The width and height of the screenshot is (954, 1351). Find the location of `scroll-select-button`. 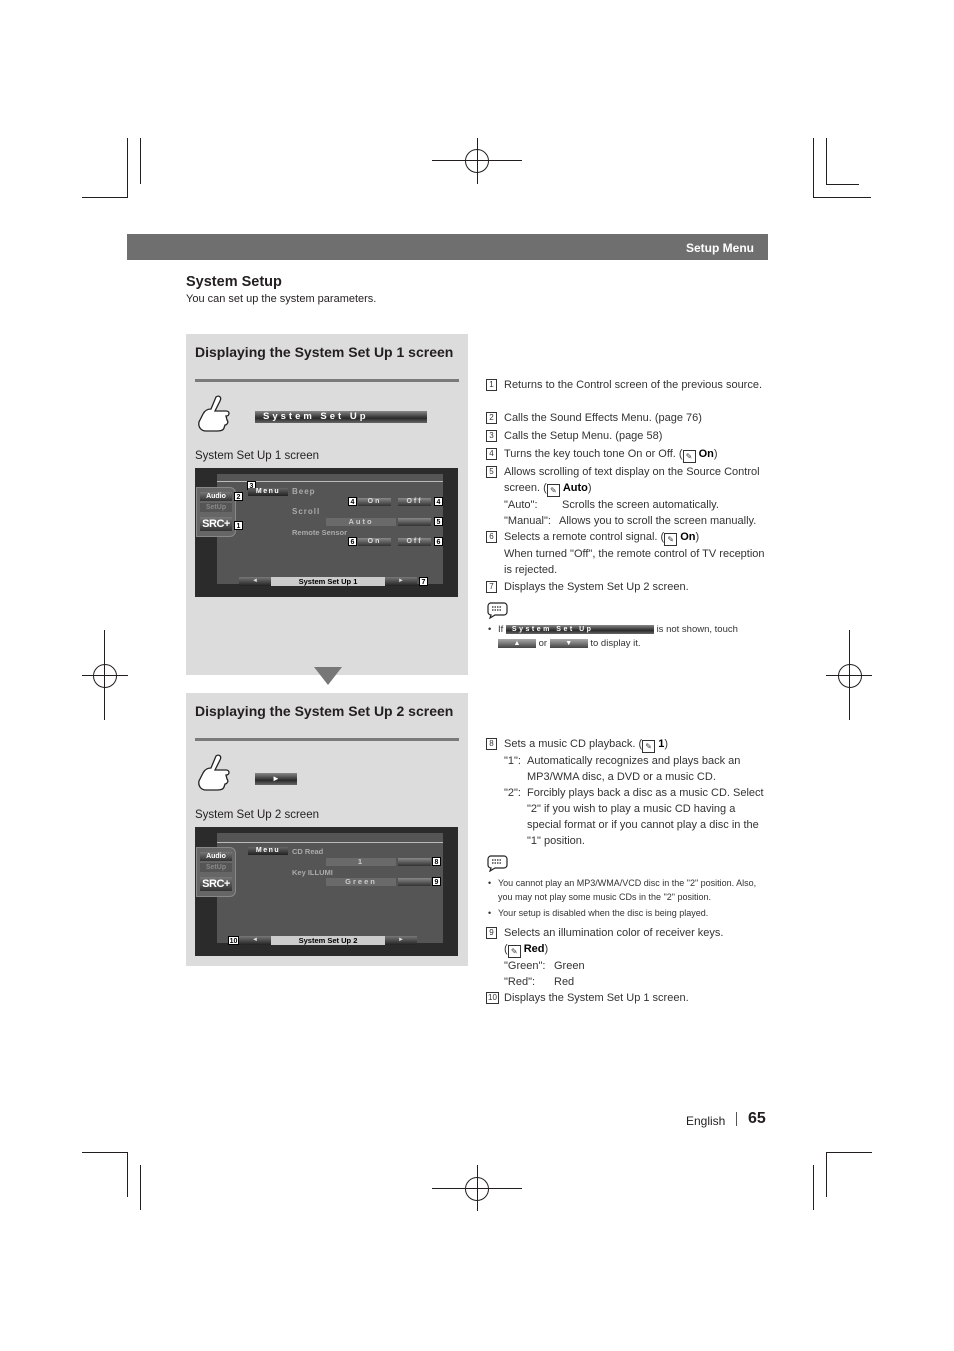

scroll-select-button is located at coordinates (414, 522).